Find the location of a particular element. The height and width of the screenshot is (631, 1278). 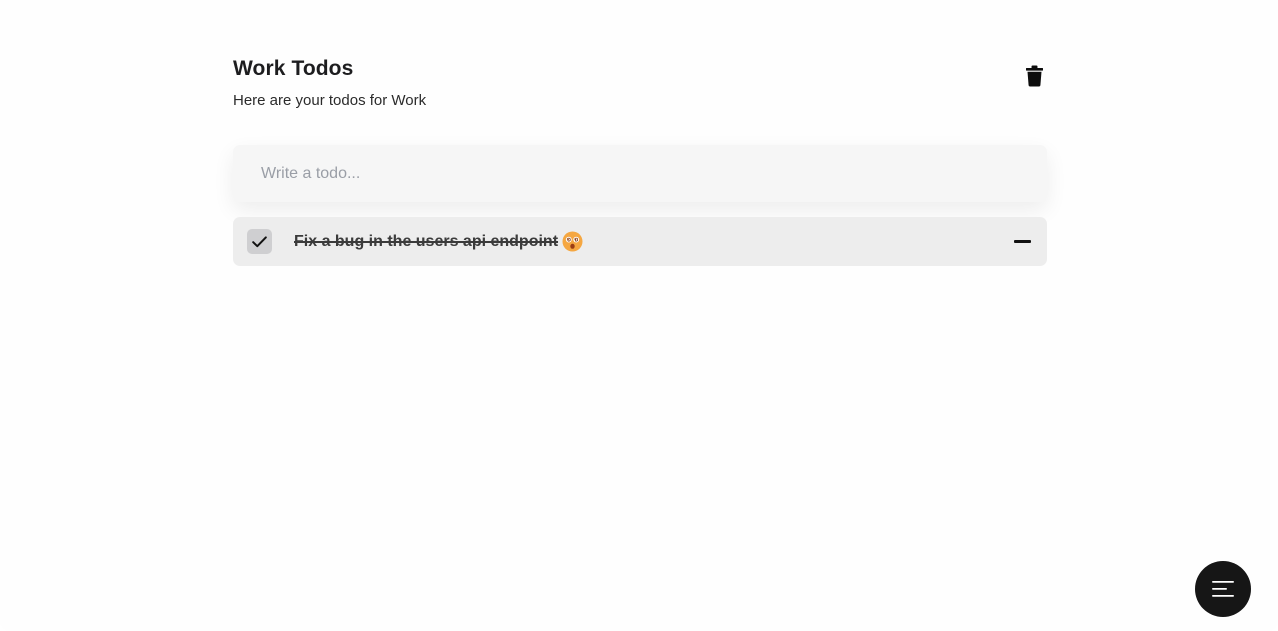

todo-text-wrapper: Fix a bug in the users api endpoint is located at coordinates (438, 241).